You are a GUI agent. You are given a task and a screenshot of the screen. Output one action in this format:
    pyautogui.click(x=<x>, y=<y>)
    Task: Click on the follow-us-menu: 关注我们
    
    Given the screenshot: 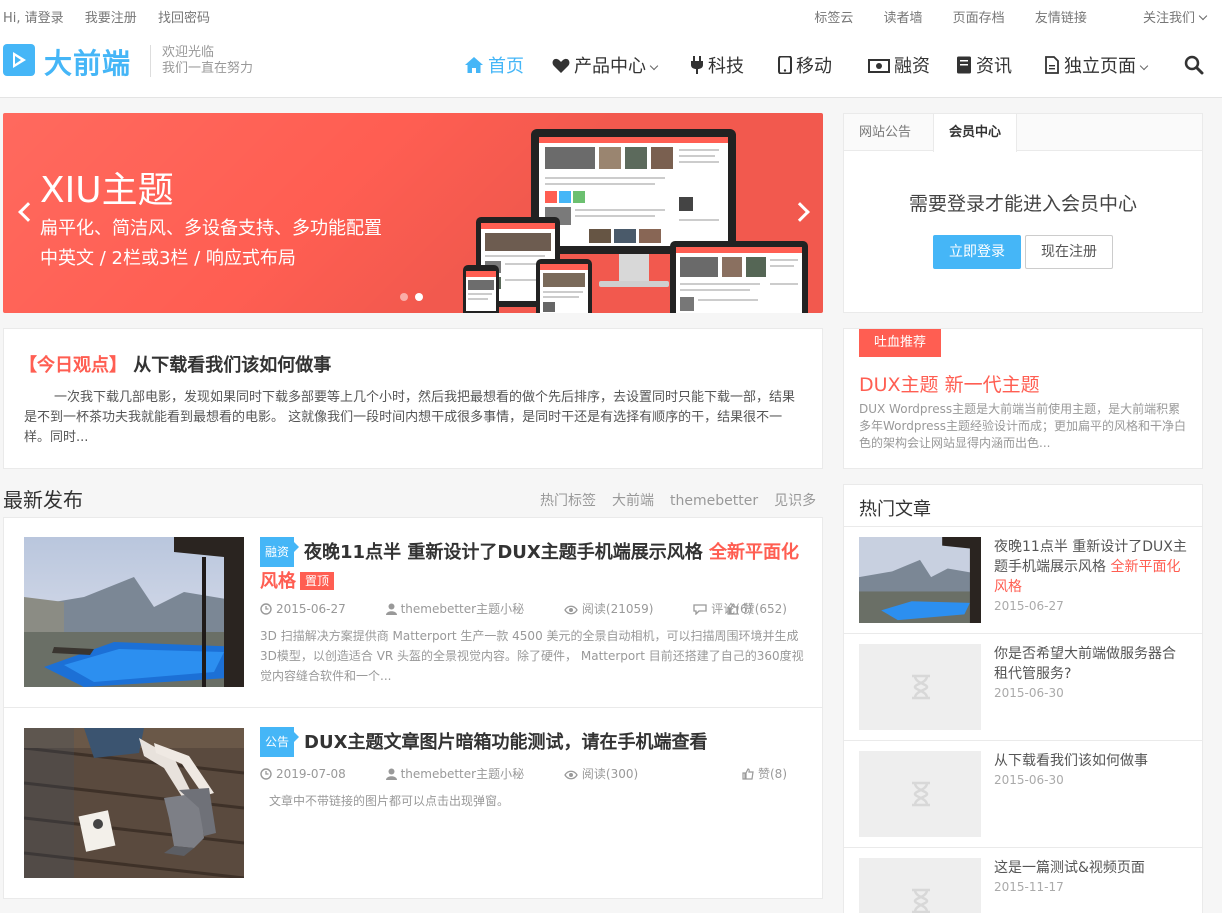 What is the action you would take?
    pyautogui.click(x=1162, y=18)
    